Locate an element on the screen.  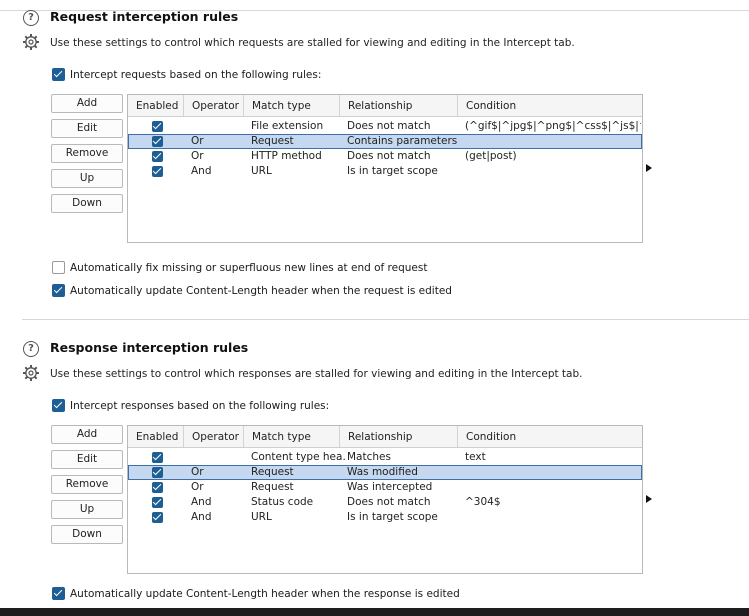
table-row: Or Request Was intercepted is located at coordinates (385, 487).